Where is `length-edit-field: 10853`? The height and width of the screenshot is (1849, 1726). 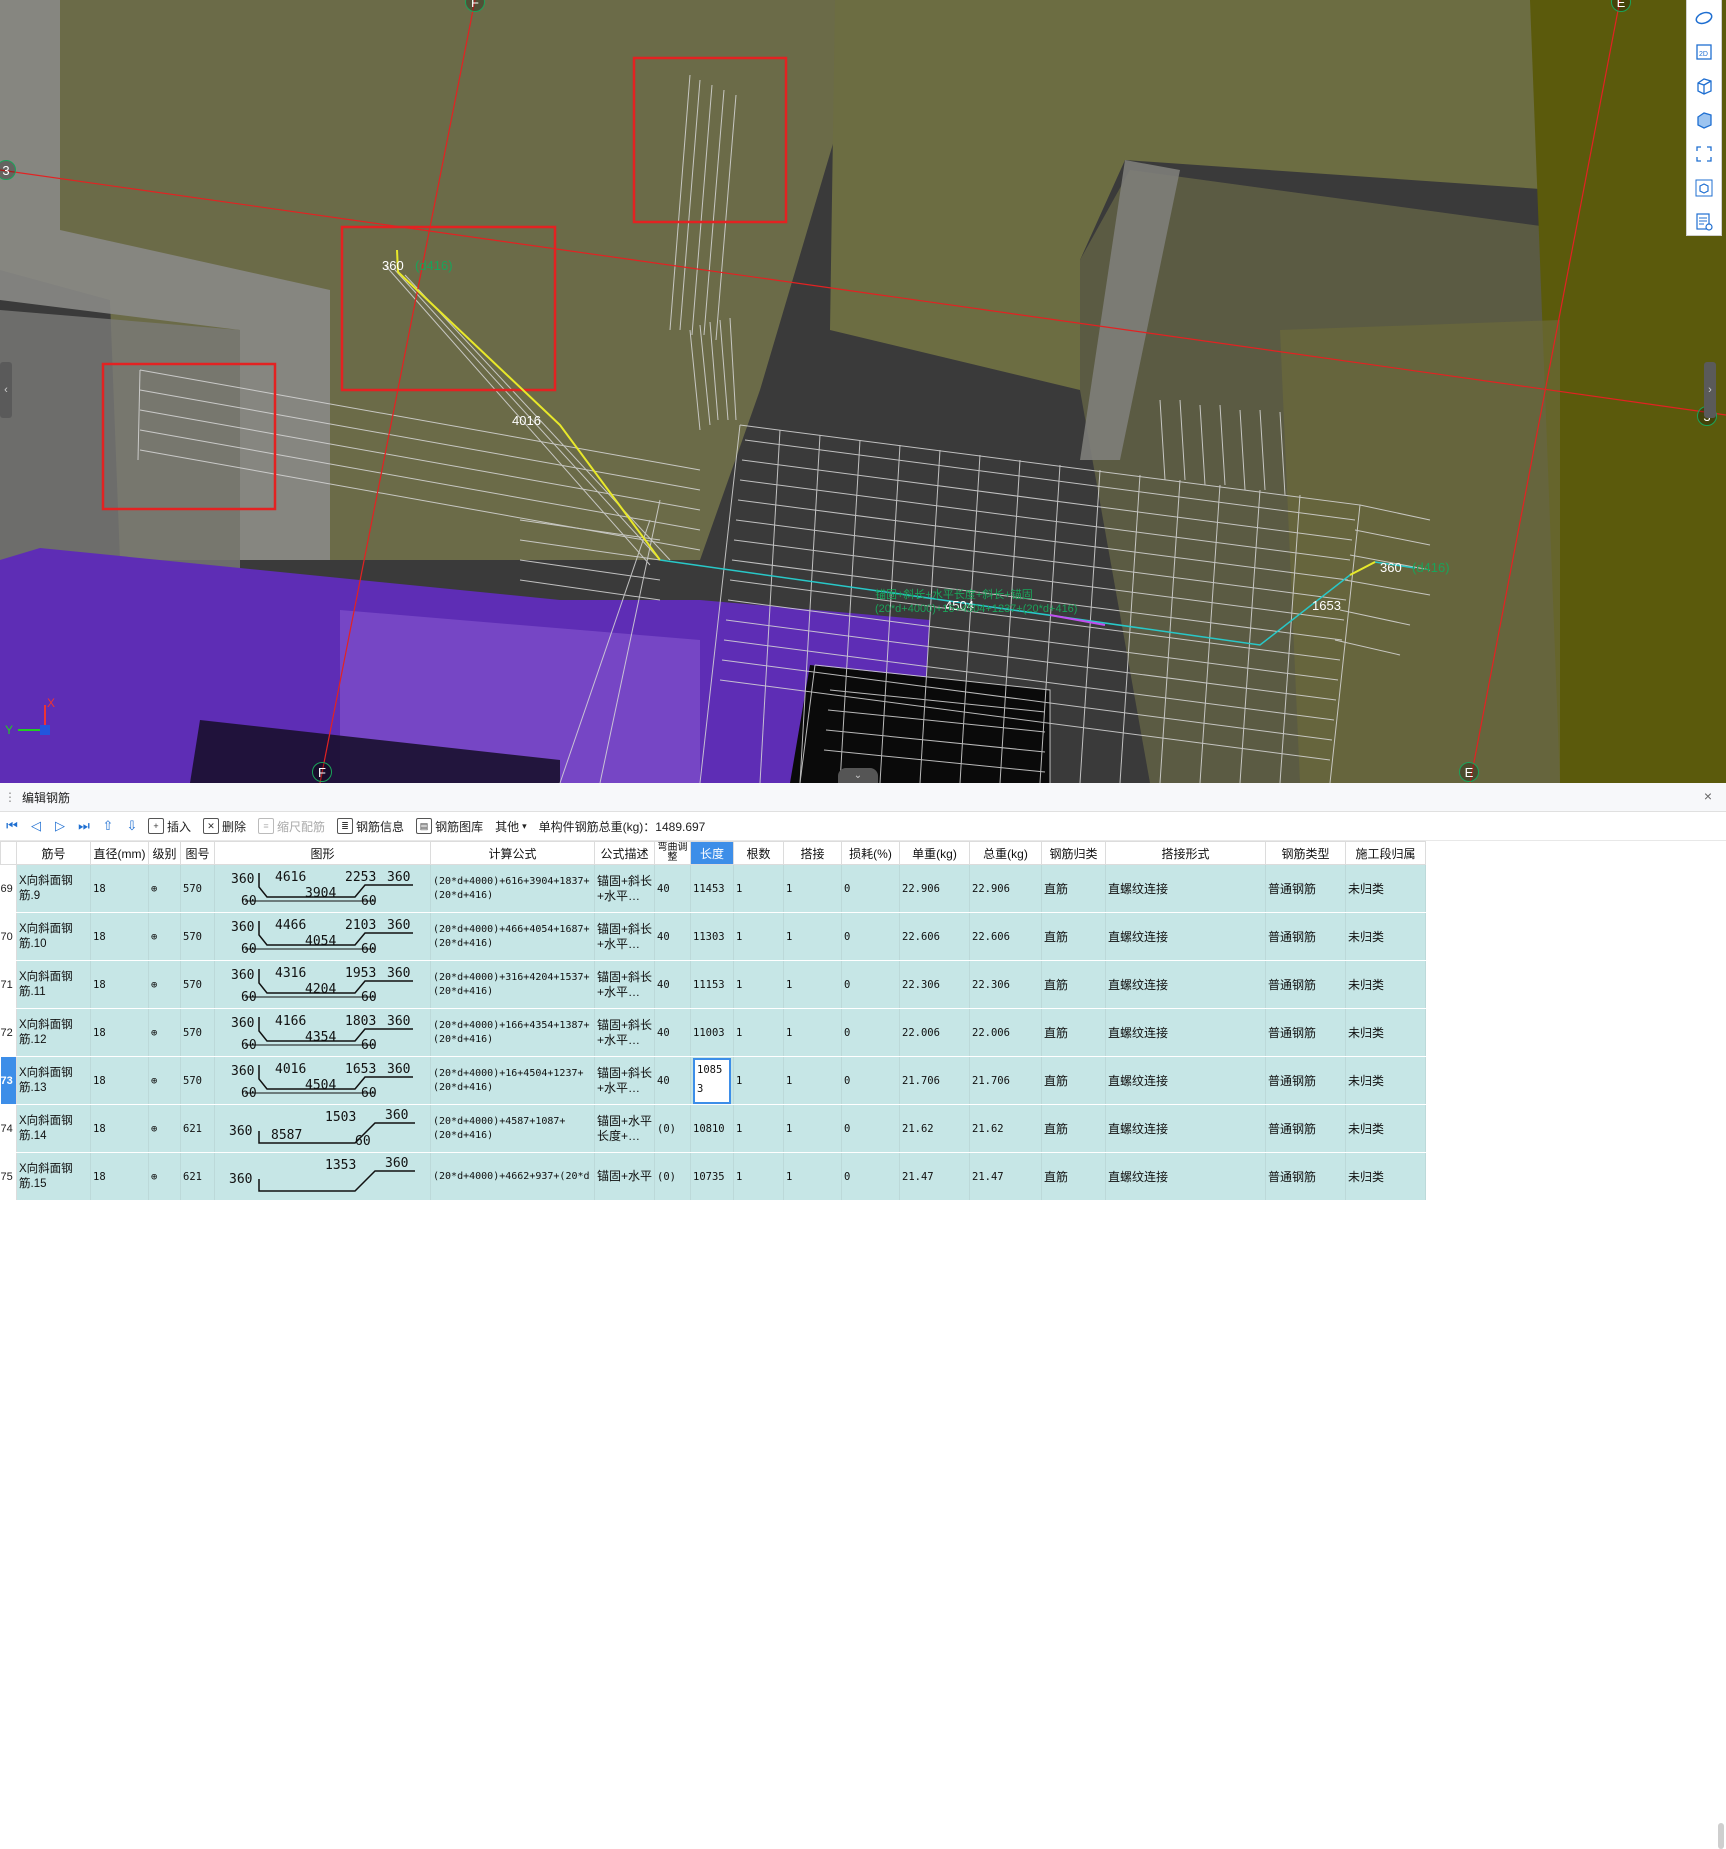 length-edit-field: 10853 is located at coordinates (712, 1080).